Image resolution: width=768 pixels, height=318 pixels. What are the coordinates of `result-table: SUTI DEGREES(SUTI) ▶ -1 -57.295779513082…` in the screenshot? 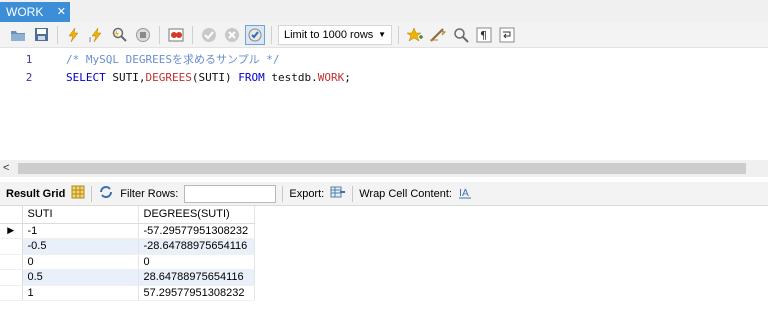 It's located at (127, 253).